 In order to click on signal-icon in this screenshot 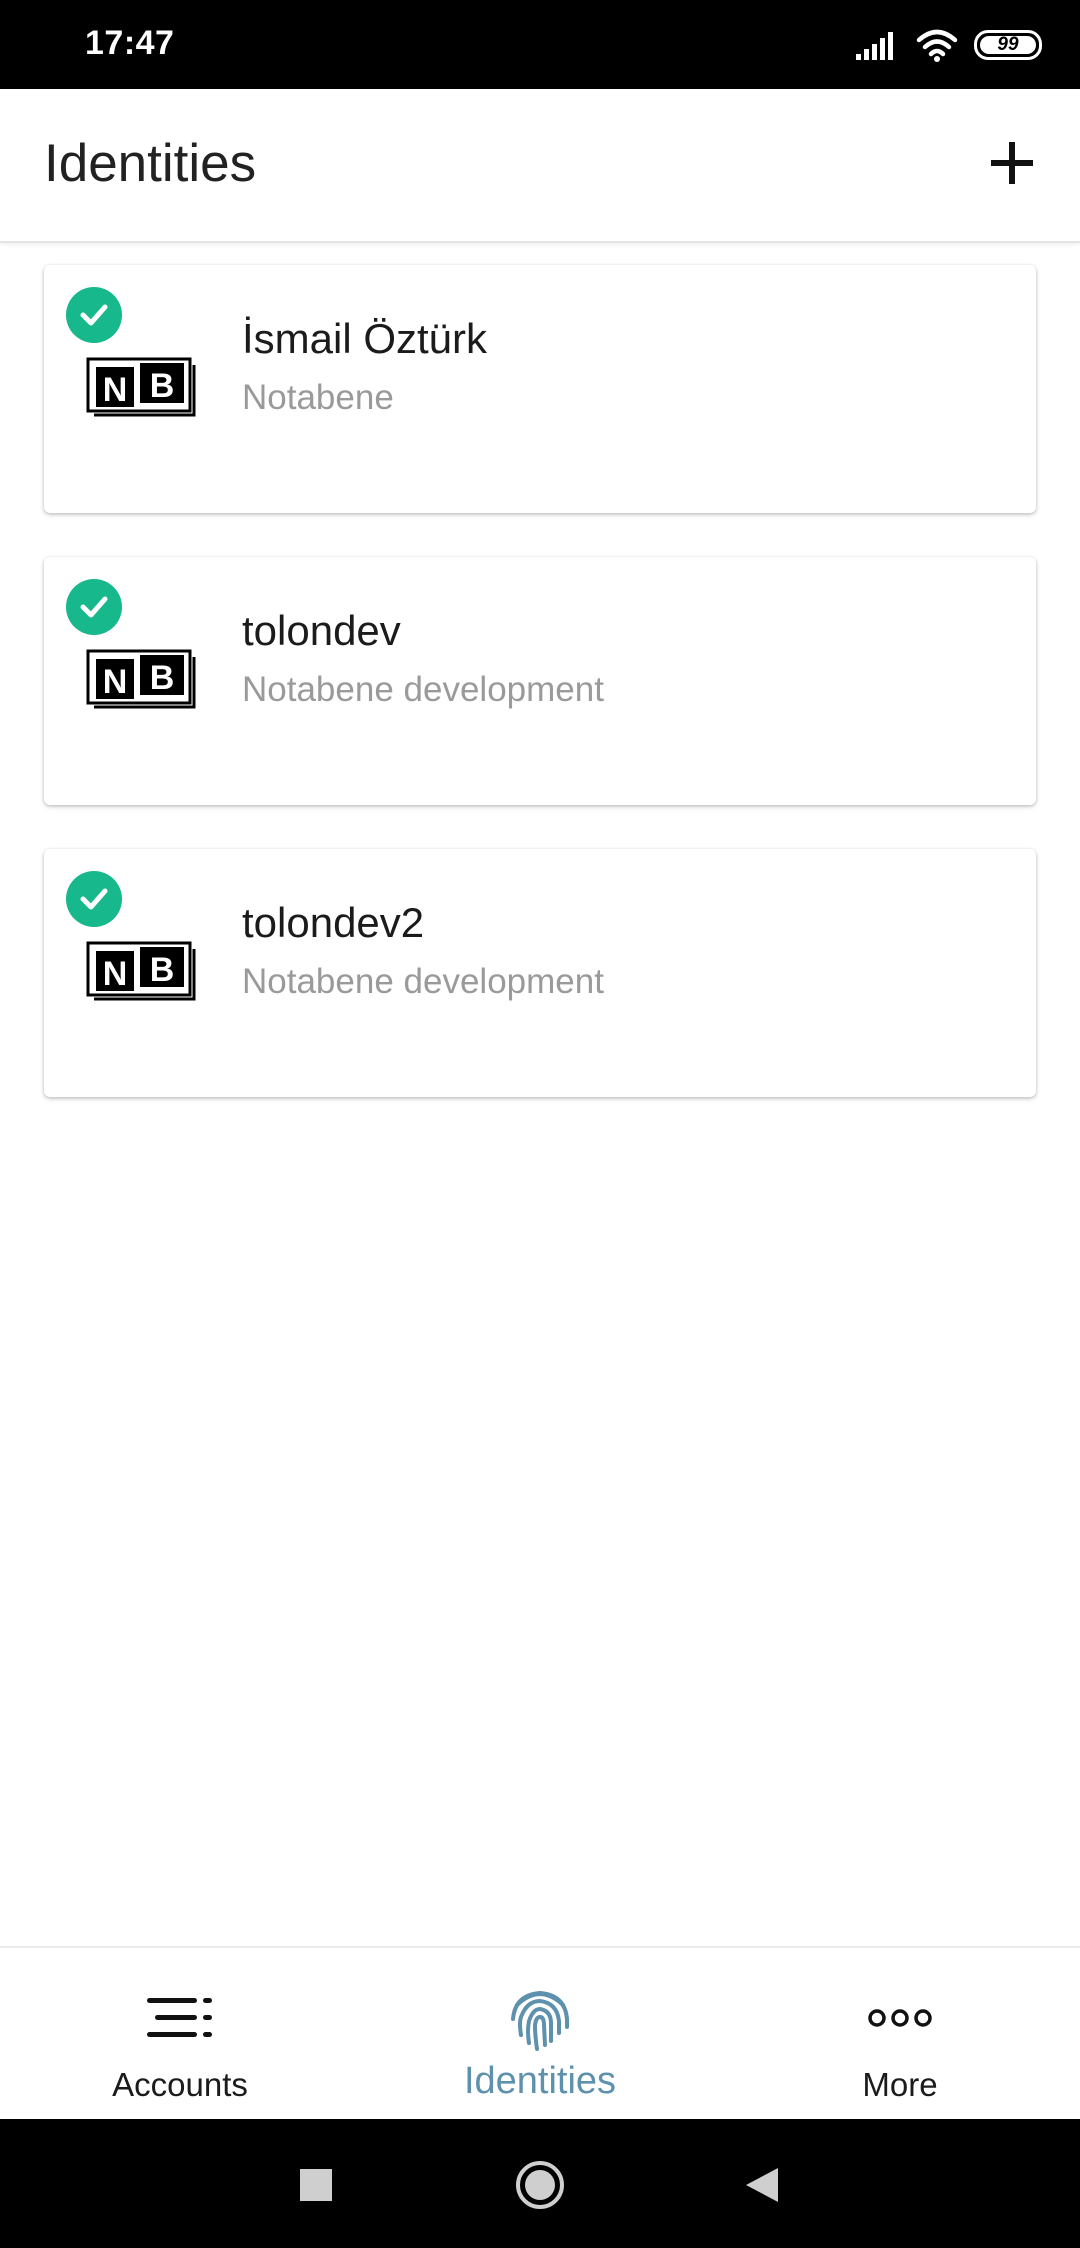, I will do `click(874, 46)`.